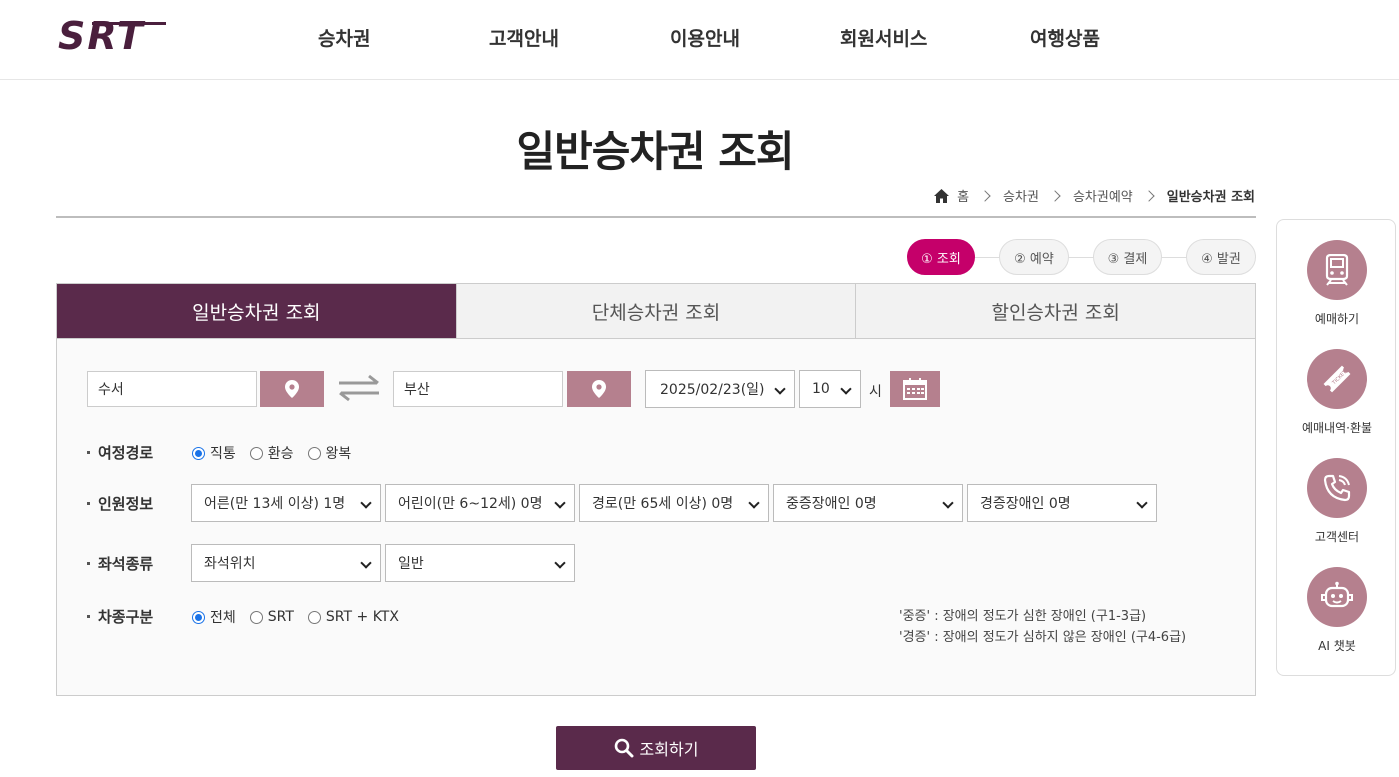  I want to click on breadcrumb: 홈 승차권 승차권예약 일반승차권 조회, so click(1094, 195).